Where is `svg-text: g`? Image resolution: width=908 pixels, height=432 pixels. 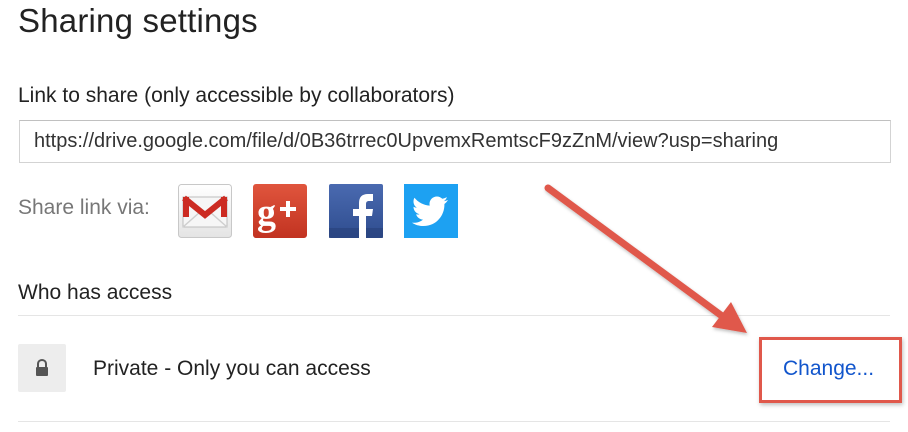
svg-text: g is located at coordinates (266, 213).